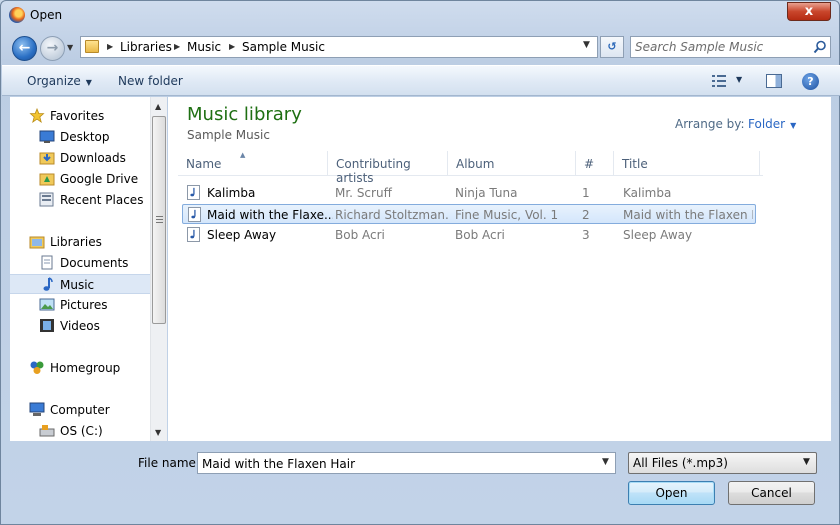  Describe the element at coordinates (146, 47) in the screenshot. I see `breadcrumb-libraries: Libraries` at that location.